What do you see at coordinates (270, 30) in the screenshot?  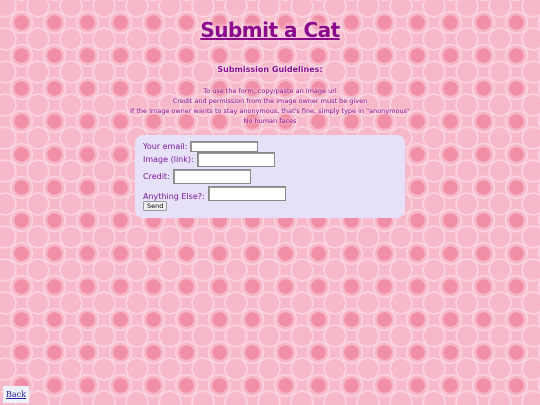 I see `page-title: Submit a Cat` at bounding box center [270, 30].